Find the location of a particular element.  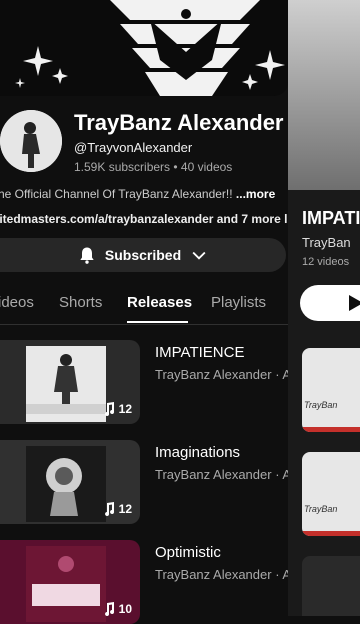

track-count-value: 10 is located at coordinates (125, 609).